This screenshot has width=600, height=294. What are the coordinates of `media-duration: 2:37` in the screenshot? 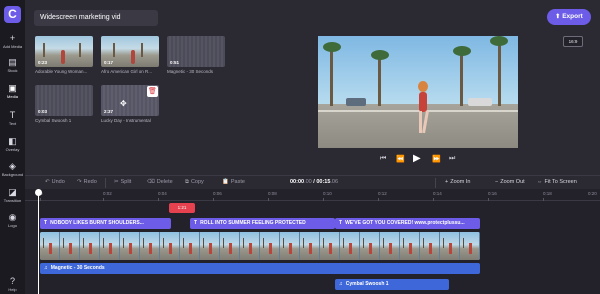 It's located at (109, 111).